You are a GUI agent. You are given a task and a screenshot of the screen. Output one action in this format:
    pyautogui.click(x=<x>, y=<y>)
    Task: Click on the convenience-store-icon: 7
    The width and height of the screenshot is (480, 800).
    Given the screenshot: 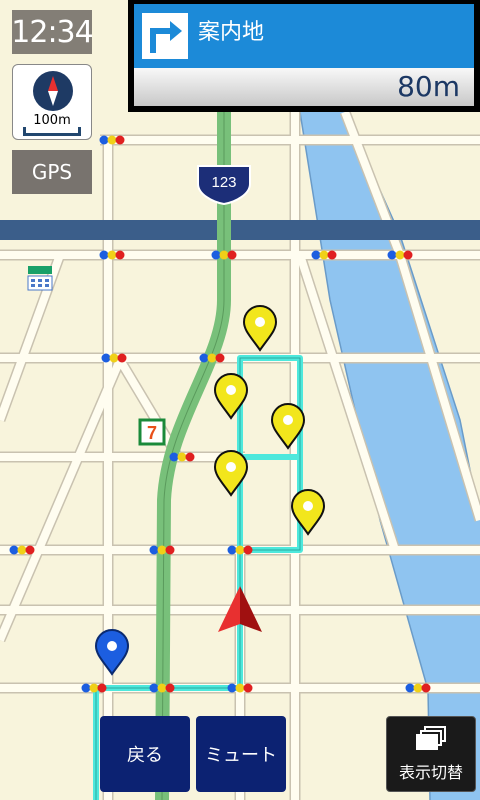 What is the action you would take?
    pyautogui.click(x=152, y=432)
    